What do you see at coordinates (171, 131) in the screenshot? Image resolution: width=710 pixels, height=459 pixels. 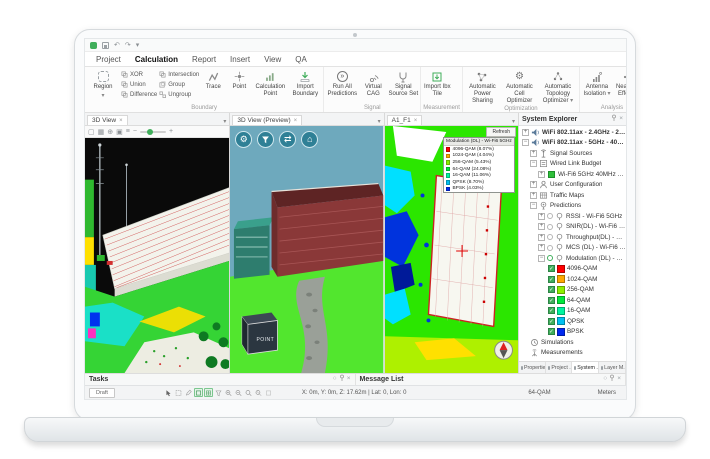 I see `zoom-in-small-icon: +` at bounding box center [171, 131].